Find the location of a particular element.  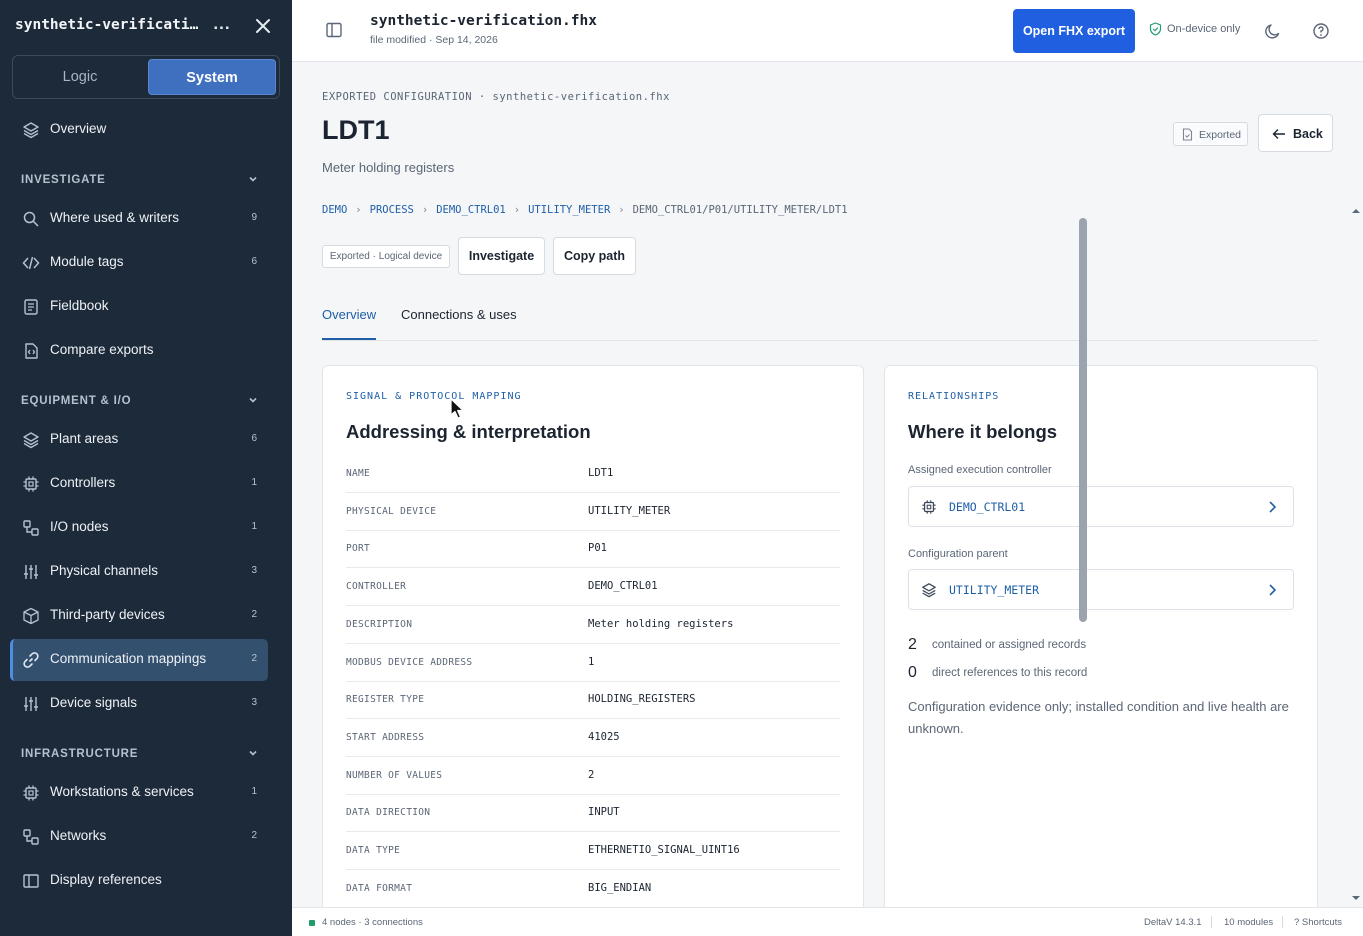

mapping-row: CONTROLLER DEMO_CTRL01 is located at coordinates (593, 587).